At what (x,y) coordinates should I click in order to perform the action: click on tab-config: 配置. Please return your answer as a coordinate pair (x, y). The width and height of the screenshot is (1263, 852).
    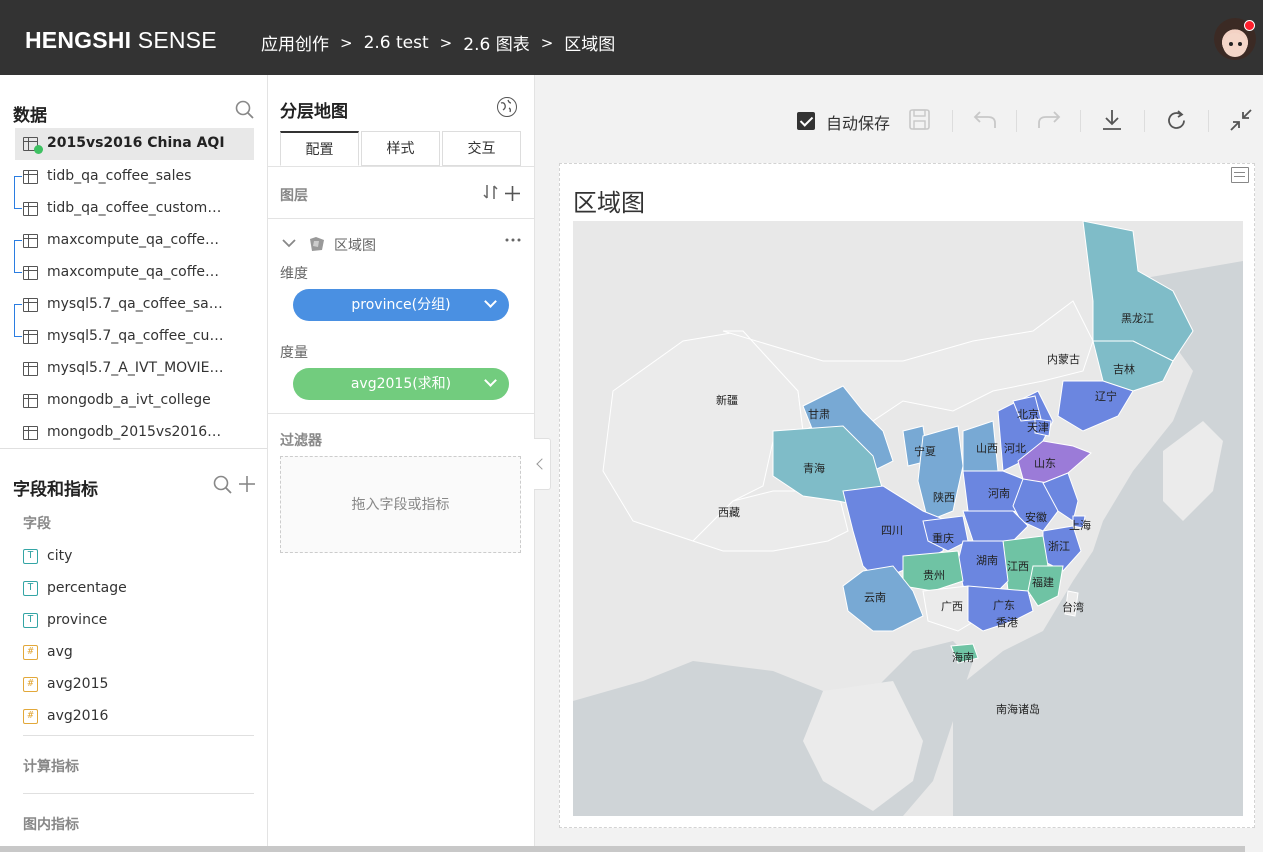
    Looking at the image, I should click on (319, 148).